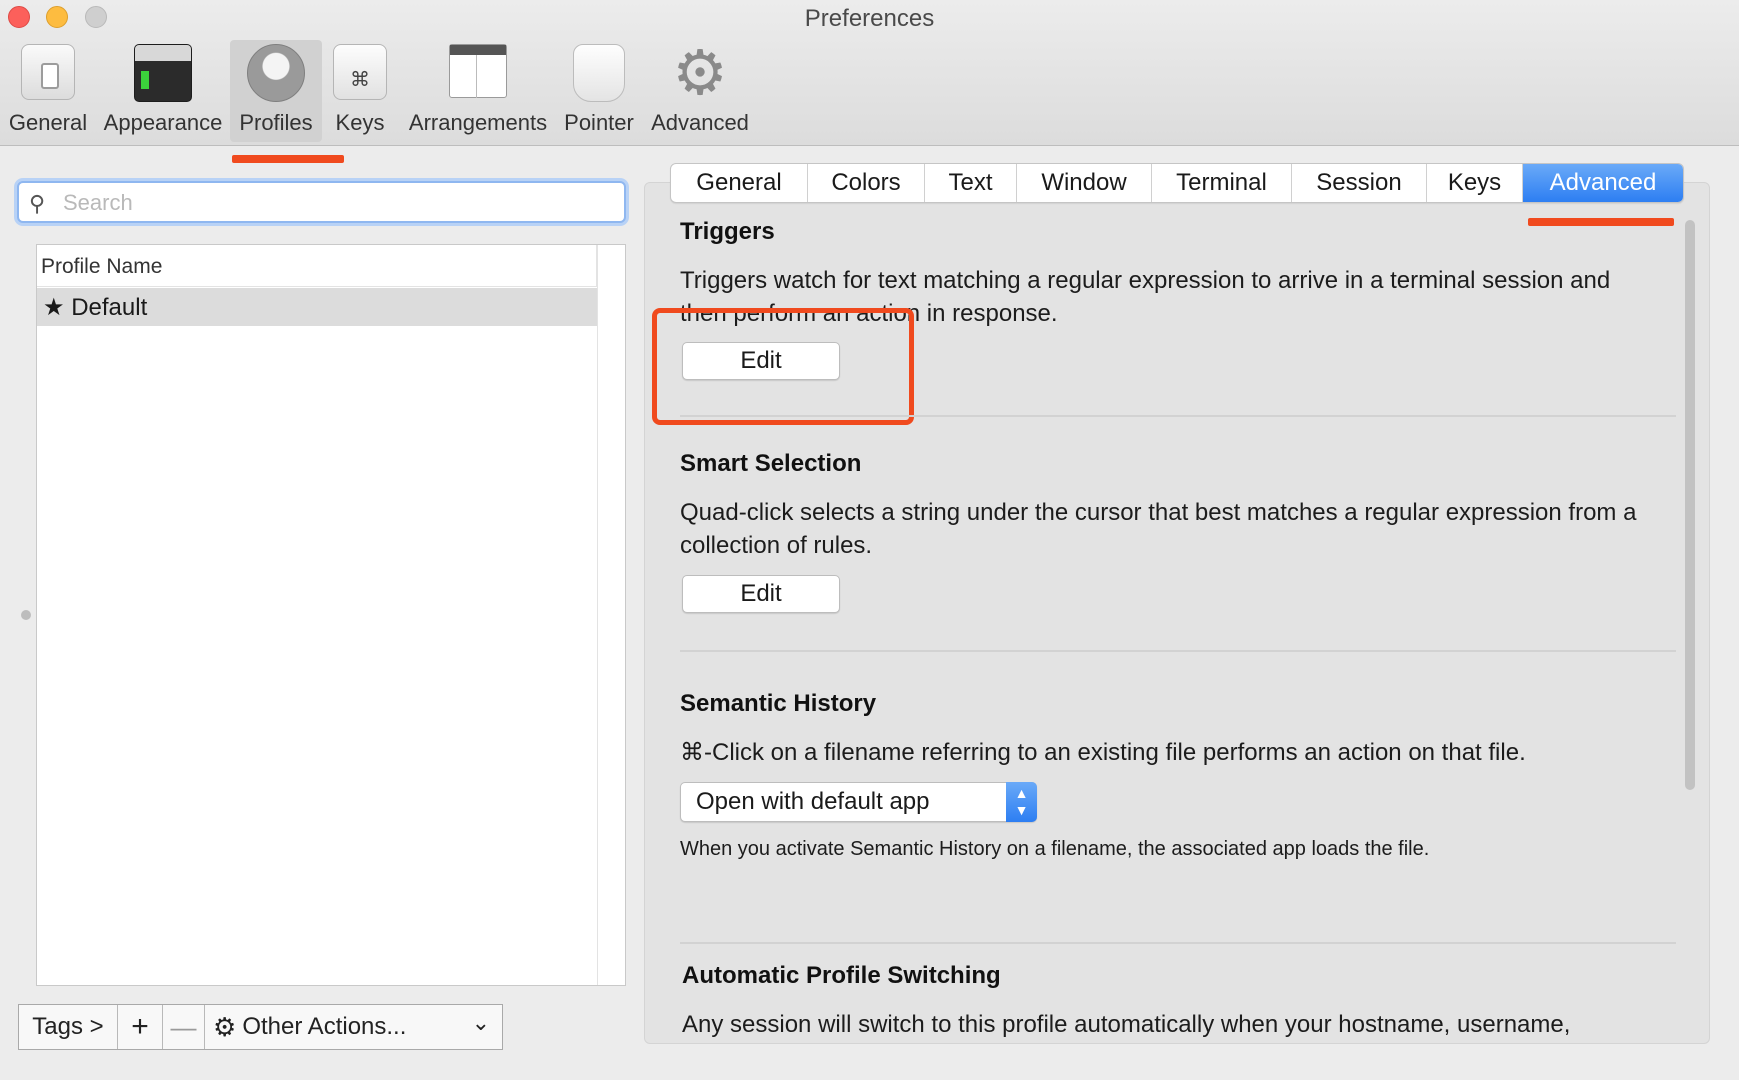 The height and width of the screenshot is (1080, 1739). Describe the element at coordinates (333, 203) in the screenshot. I see `search-input` at that location.